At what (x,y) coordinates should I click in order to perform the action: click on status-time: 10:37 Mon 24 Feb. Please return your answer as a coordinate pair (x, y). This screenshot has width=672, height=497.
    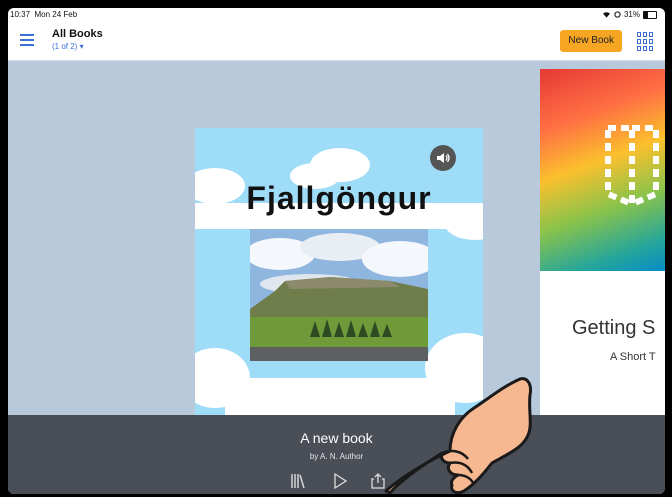
    Looking at the image, I should click on (44, 14).